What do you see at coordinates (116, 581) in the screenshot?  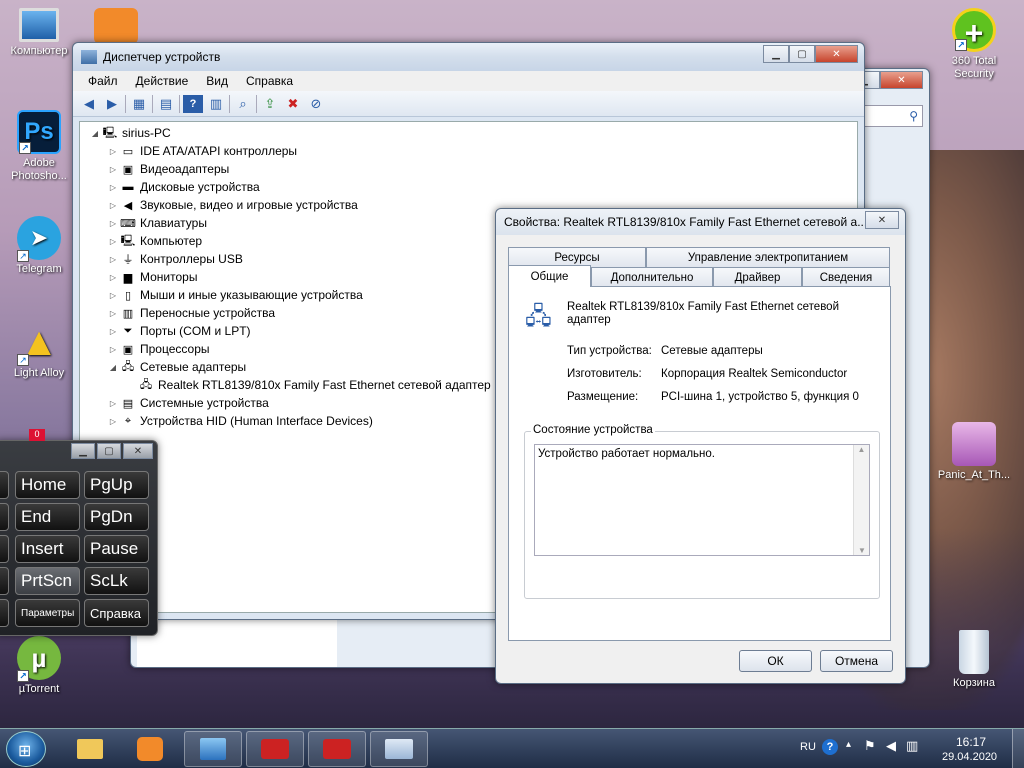 I see `osk-key-sclk: ScLk` at bounding box center [116, 581].